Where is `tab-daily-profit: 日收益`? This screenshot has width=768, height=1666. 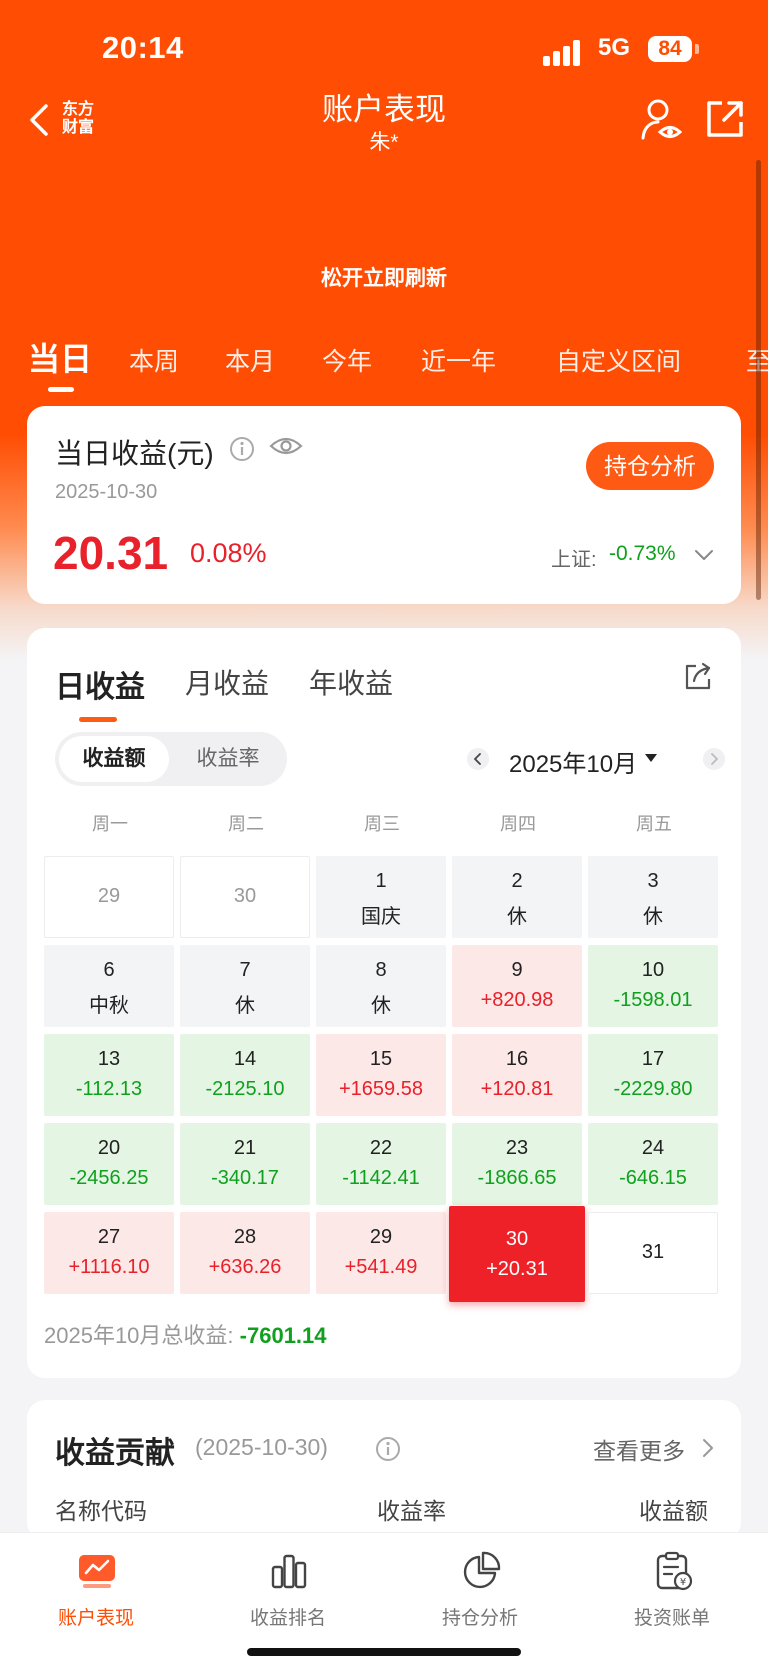 tab-daily-profit: 日收益 is located at coordinates (100, 692).